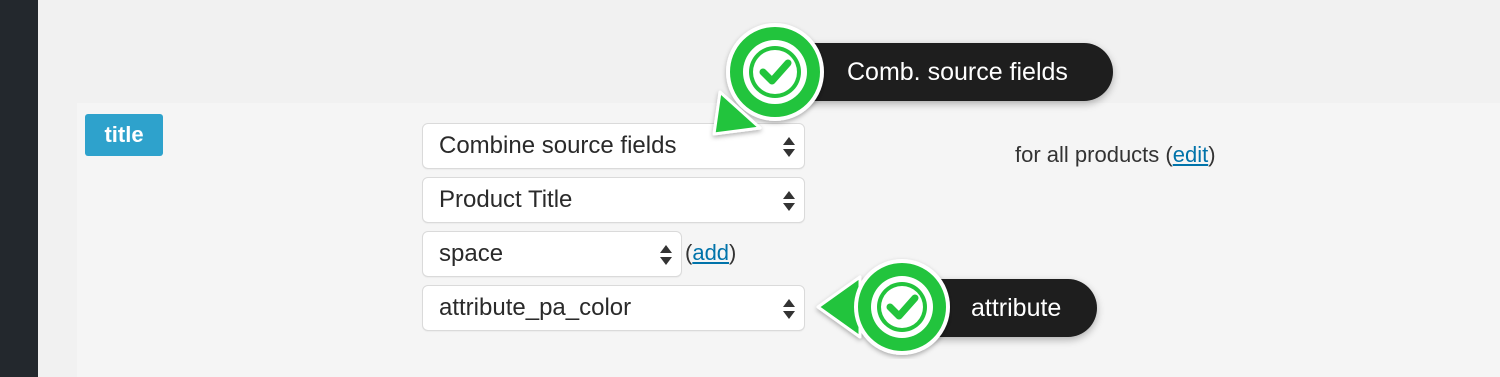 The image size is (1500, 377). Describe the element at coordinates (558, 145) in the screenshot. I see `source-type-value: Combine source fields` at that location.